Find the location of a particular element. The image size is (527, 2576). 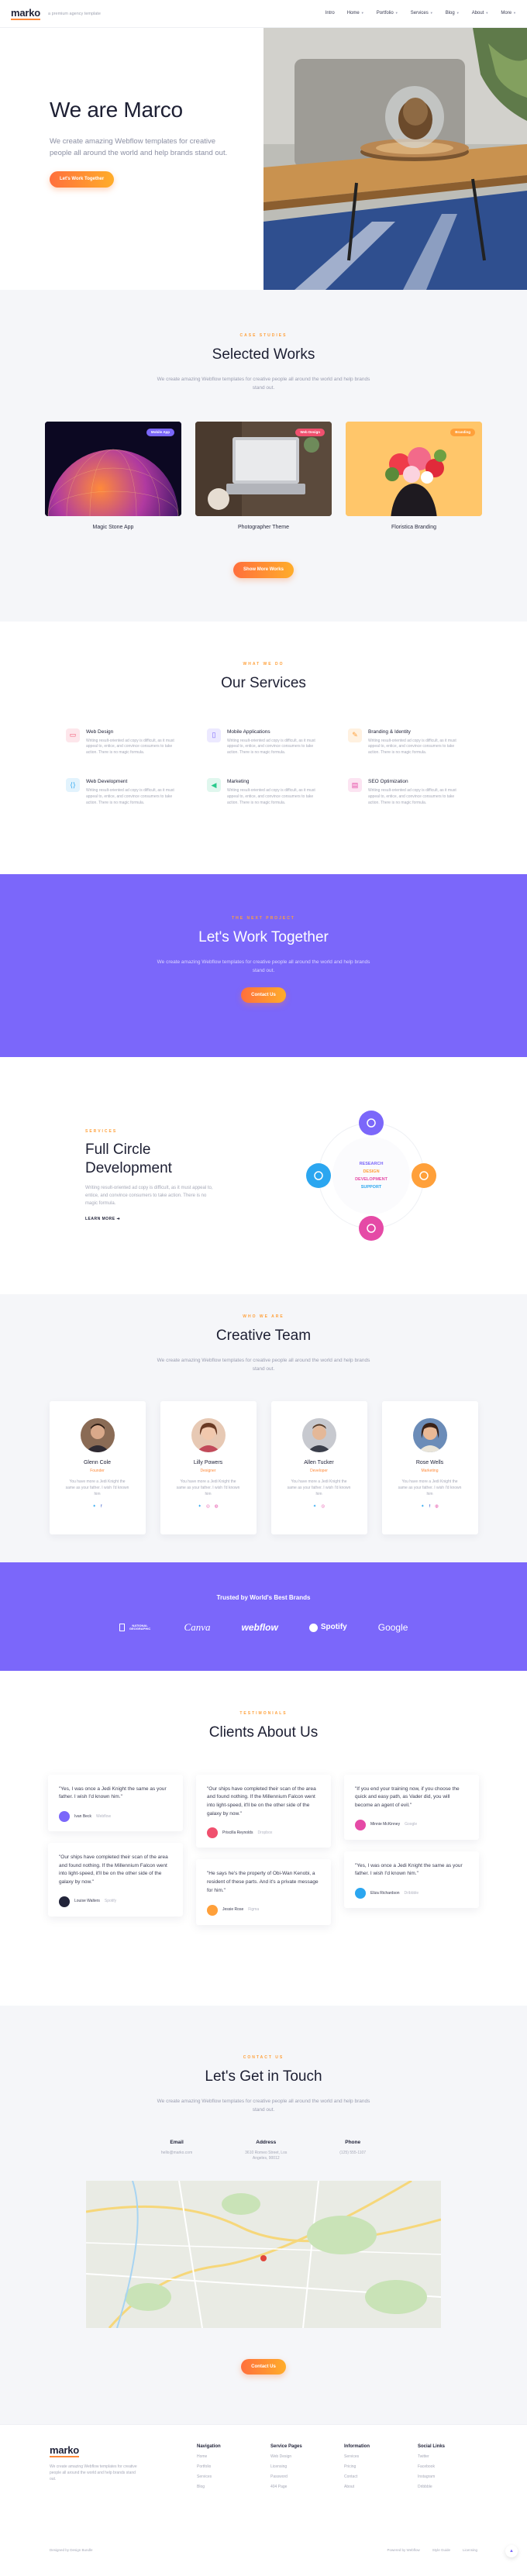

learn-more-link: LEARN MORE ➜ is located at coordinates (158, 1219).